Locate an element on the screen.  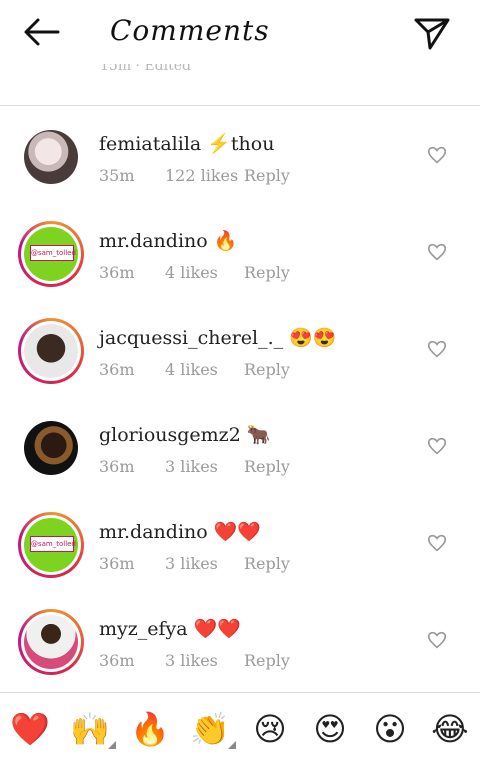
fire-emoji: 🔥 is located at coordinates (150, 729).